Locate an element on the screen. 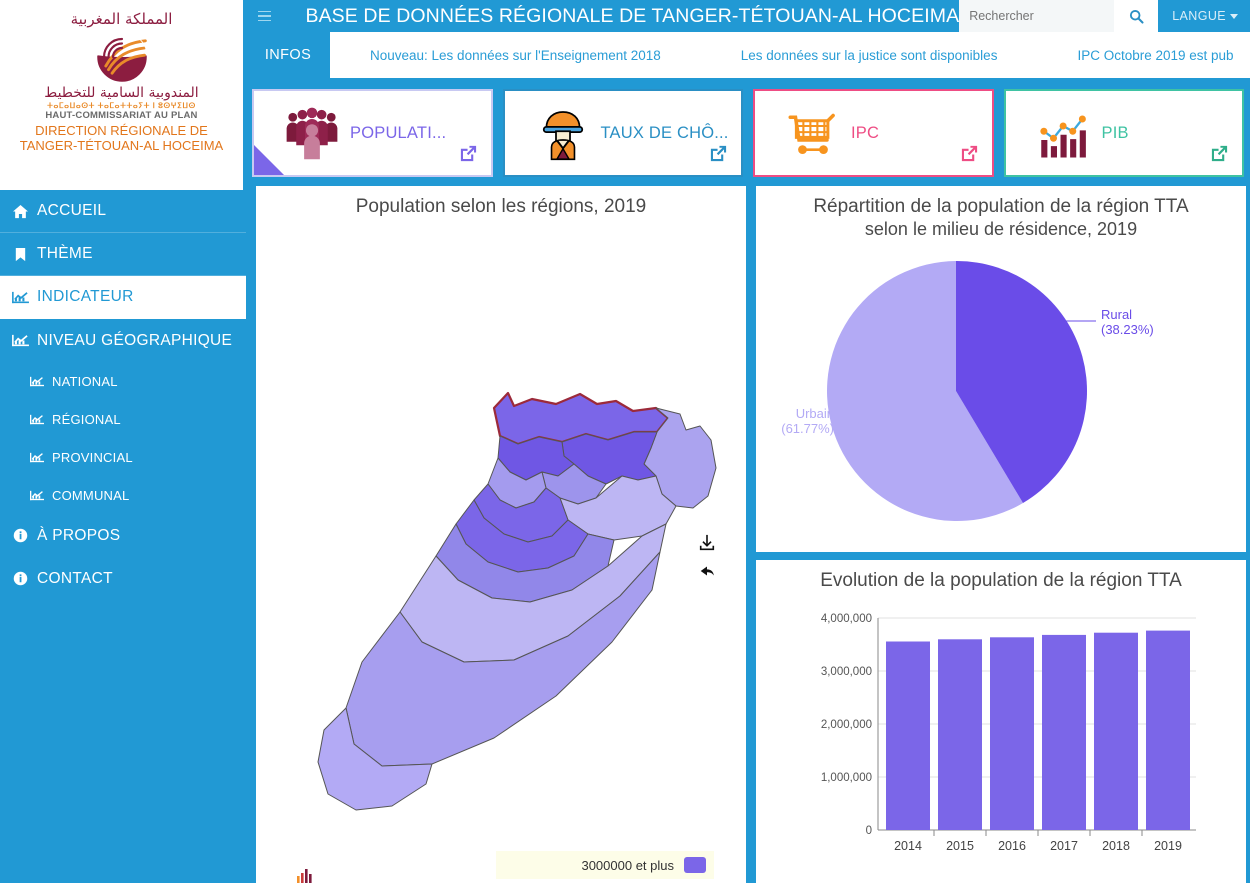  sidebar-item-niveau-geographique: NIVEAU GÉOGRAPHIQUE is located at coordinates (123, 340).